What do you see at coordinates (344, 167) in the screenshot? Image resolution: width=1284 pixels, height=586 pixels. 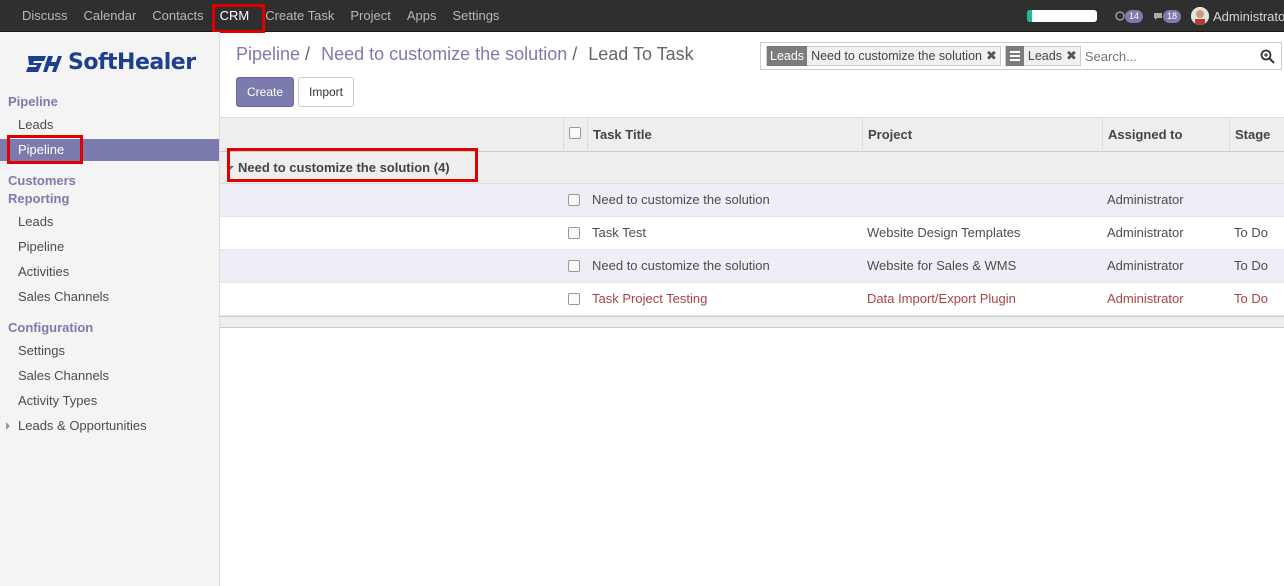 I see `group-label: Need to customize the solution (4)` at bounding box center [344, 167].